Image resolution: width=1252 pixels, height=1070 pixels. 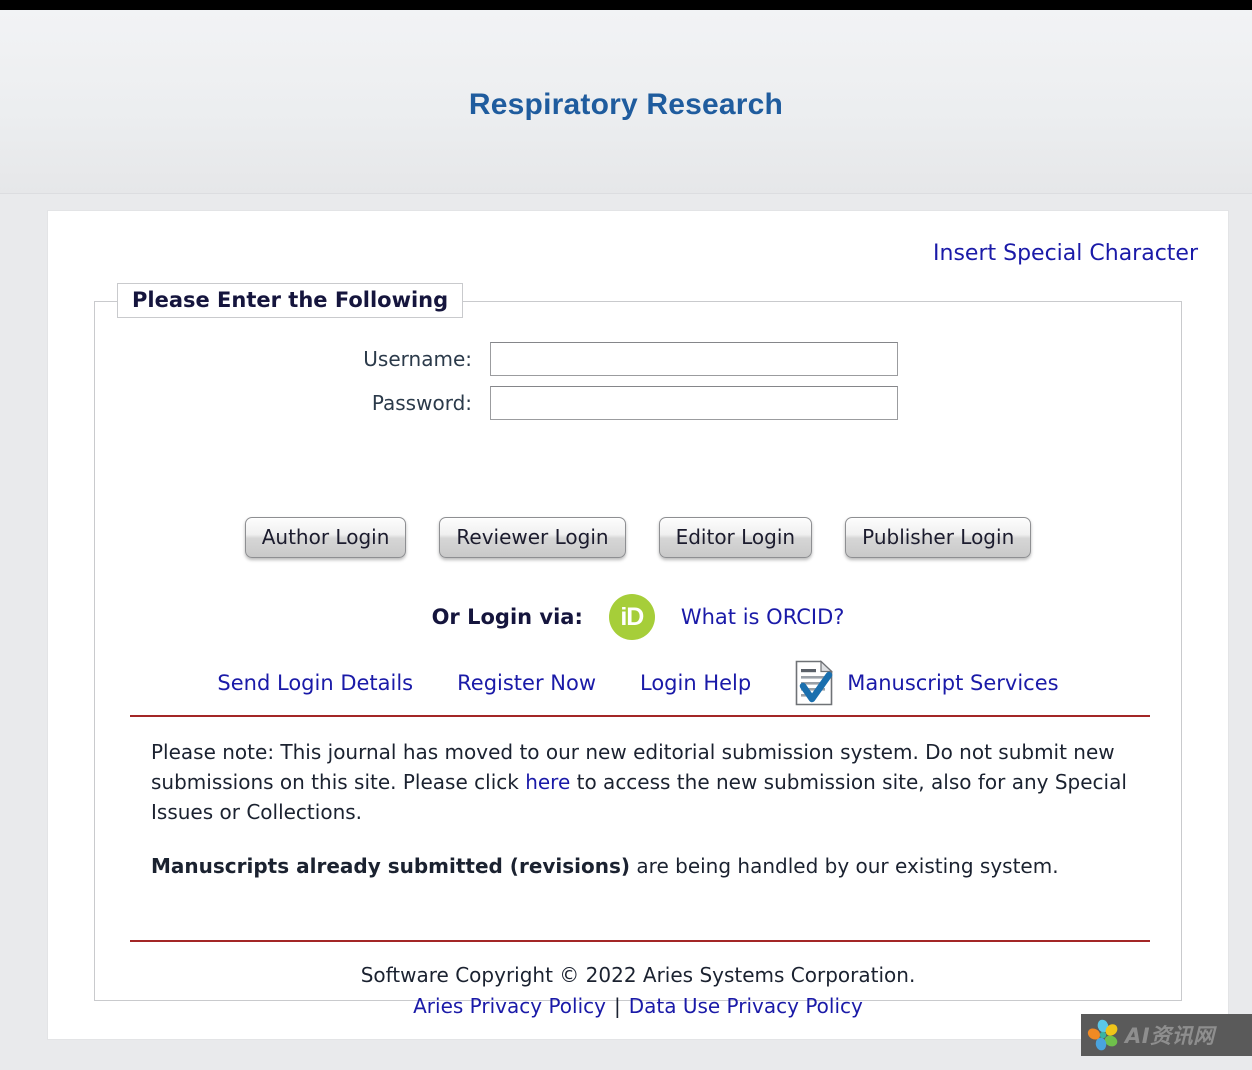 What do you see at coordinates (290, 300) in the screenshot?
I see `login-fieldset-legend: Please Enter the Following` at bounding box center [290, 300].